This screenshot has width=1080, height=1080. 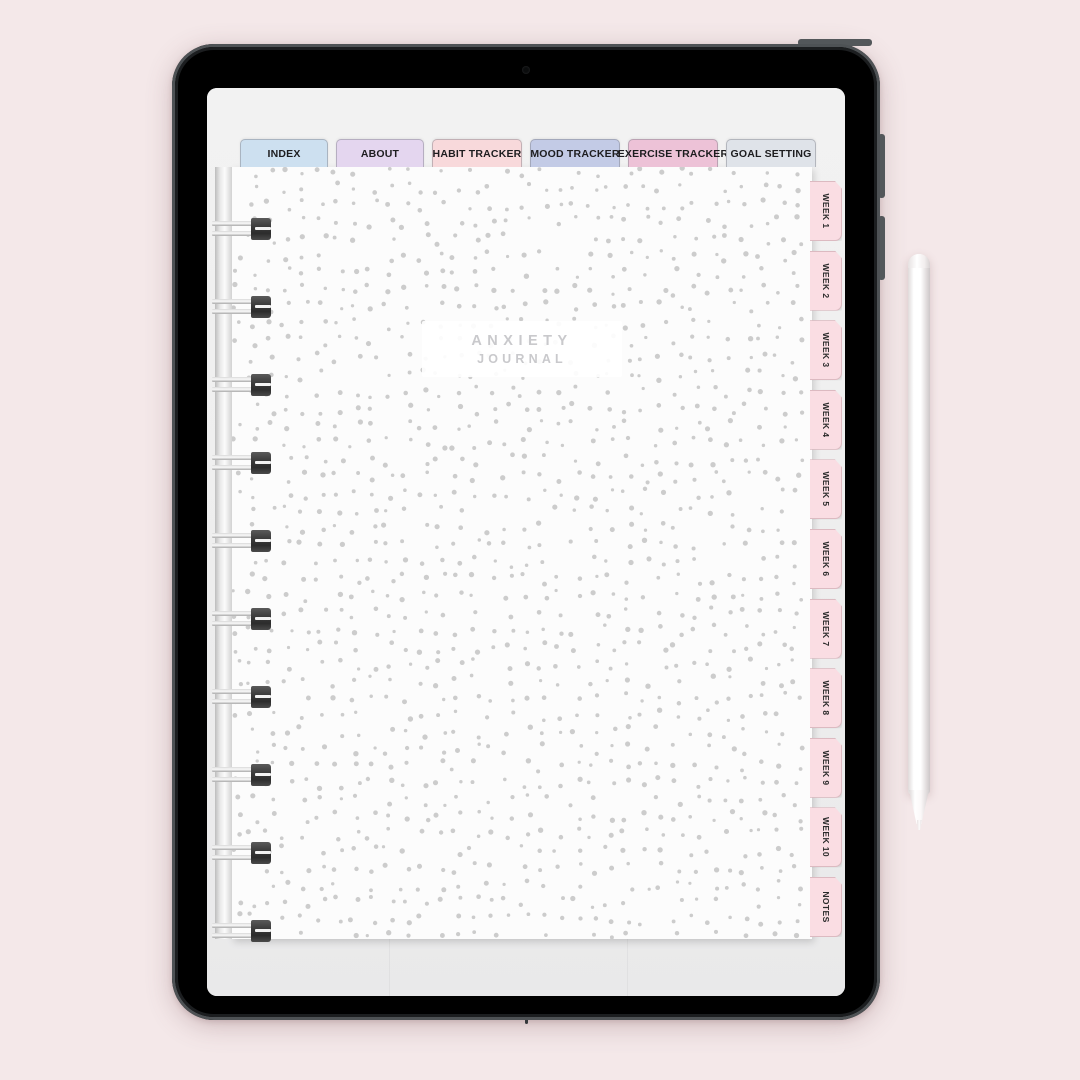 I want to click on side-tab-week-6: WEEK 6, so click(x=826, y=559).